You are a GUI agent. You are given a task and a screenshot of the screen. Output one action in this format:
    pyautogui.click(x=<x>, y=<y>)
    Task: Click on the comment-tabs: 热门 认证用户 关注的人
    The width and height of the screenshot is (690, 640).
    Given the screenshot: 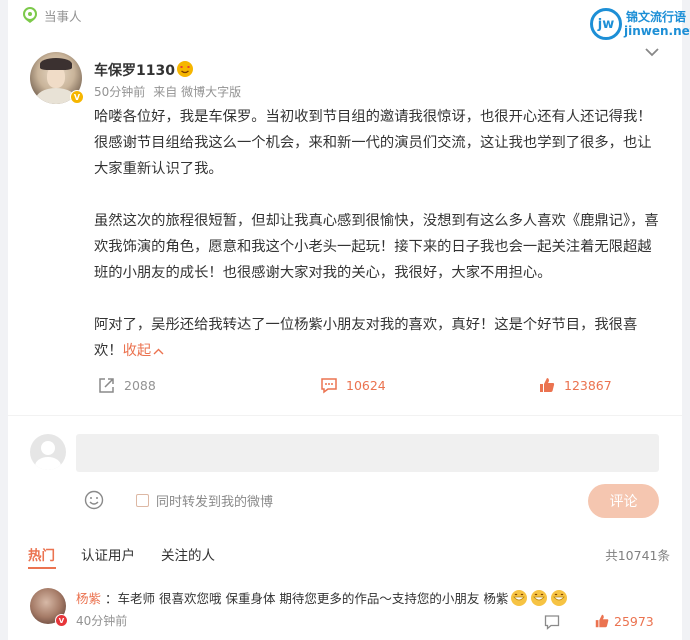 What is the action you would take?
    pyautogui.click(x=134, y=554)
    